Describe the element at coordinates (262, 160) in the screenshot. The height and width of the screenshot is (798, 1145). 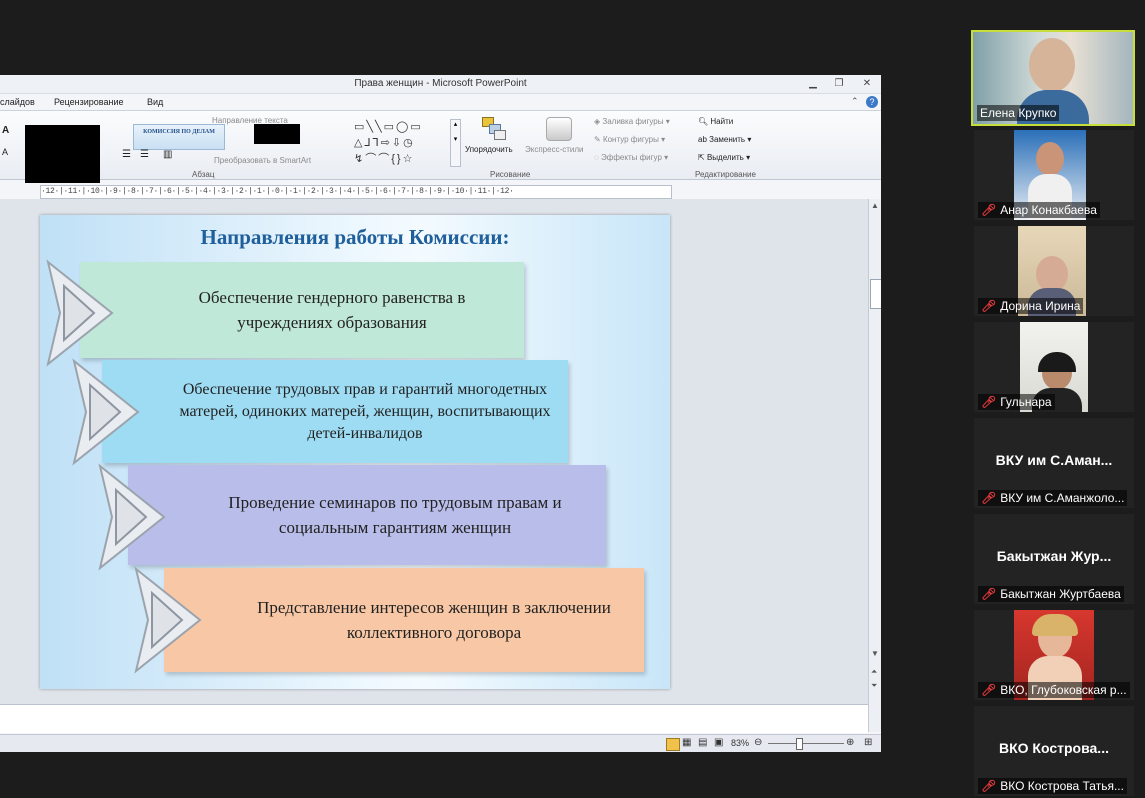
I see `convert-smartart-button: Преобразовать в SmartArt` at that location.